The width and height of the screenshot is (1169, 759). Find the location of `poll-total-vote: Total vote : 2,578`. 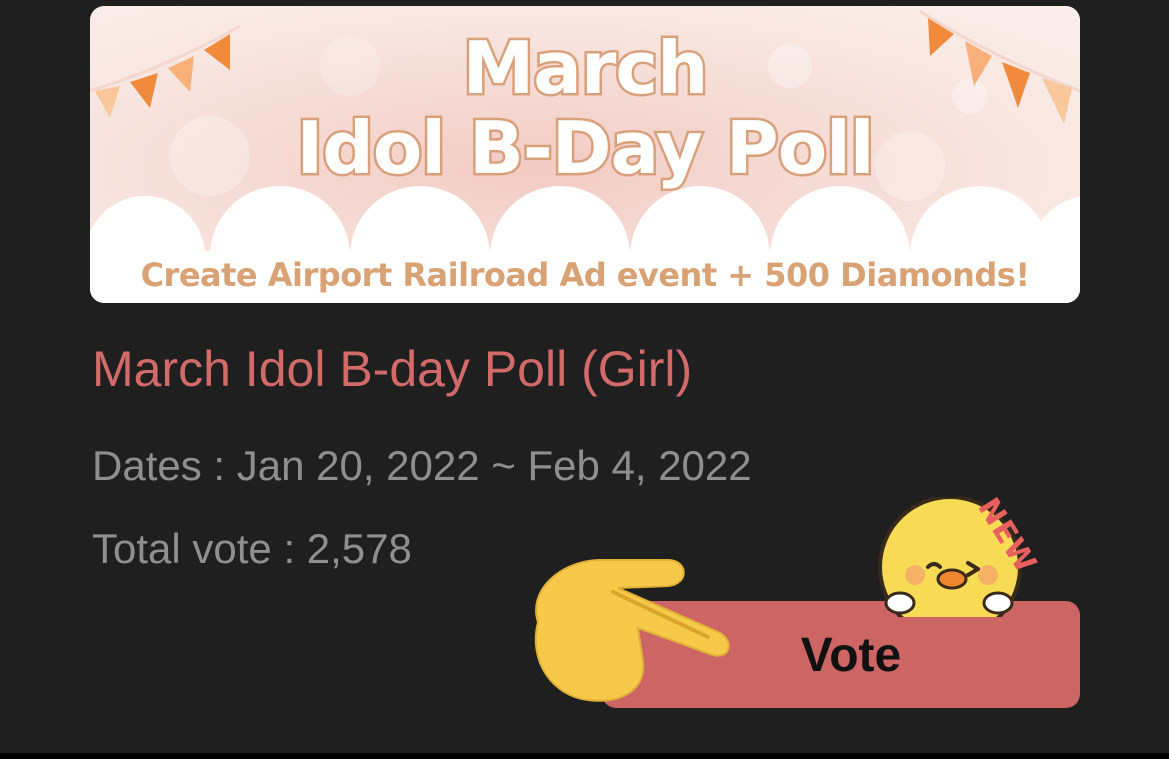

poll-total-vote: Total vote : 2,578 is located at coordinates (252, 548).